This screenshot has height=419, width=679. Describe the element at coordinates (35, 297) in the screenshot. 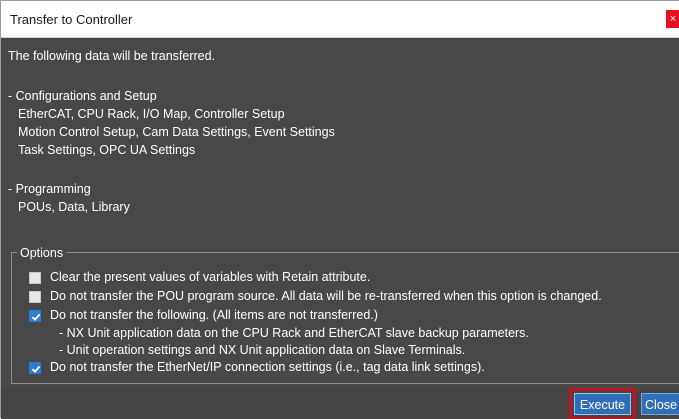

I see `pou-source-checkbox` at that location.